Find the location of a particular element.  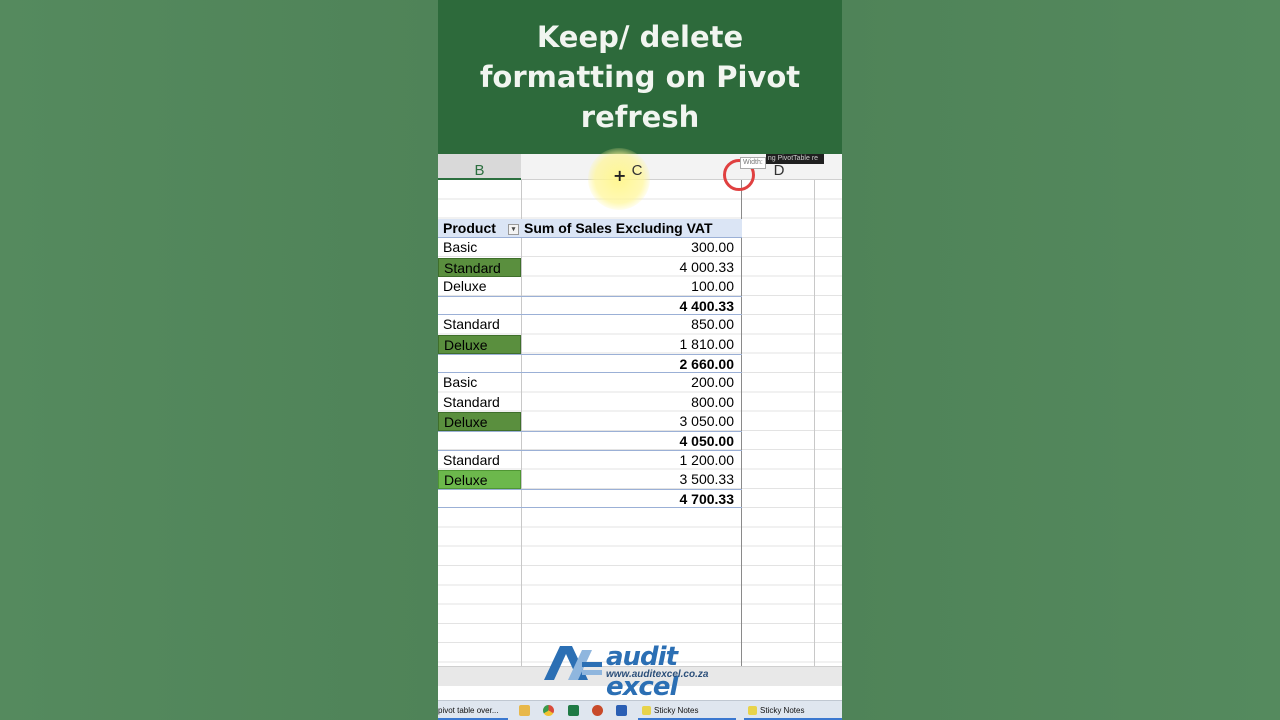

audit-excel-logo: audit excel www.auditexcel.co.za is located at coordinates (640, 672).